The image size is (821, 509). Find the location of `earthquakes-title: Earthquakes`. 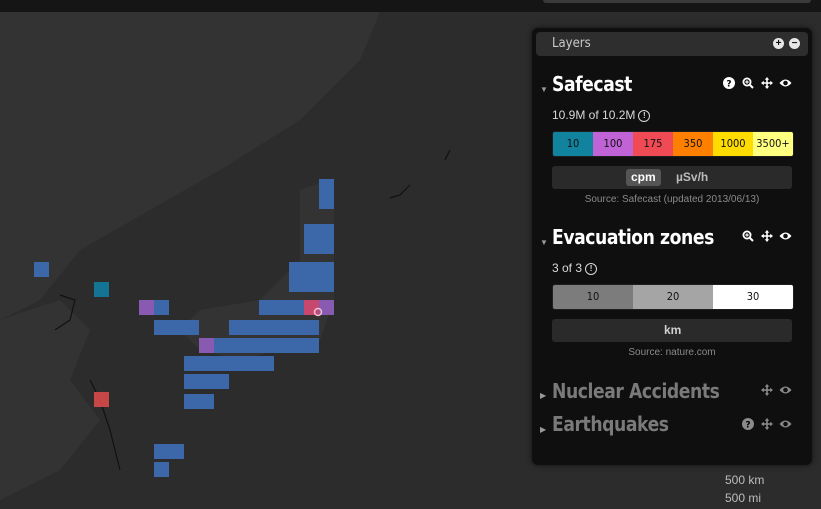

earthquakes-title: Earthquakes is located at coordinates (610, 424).